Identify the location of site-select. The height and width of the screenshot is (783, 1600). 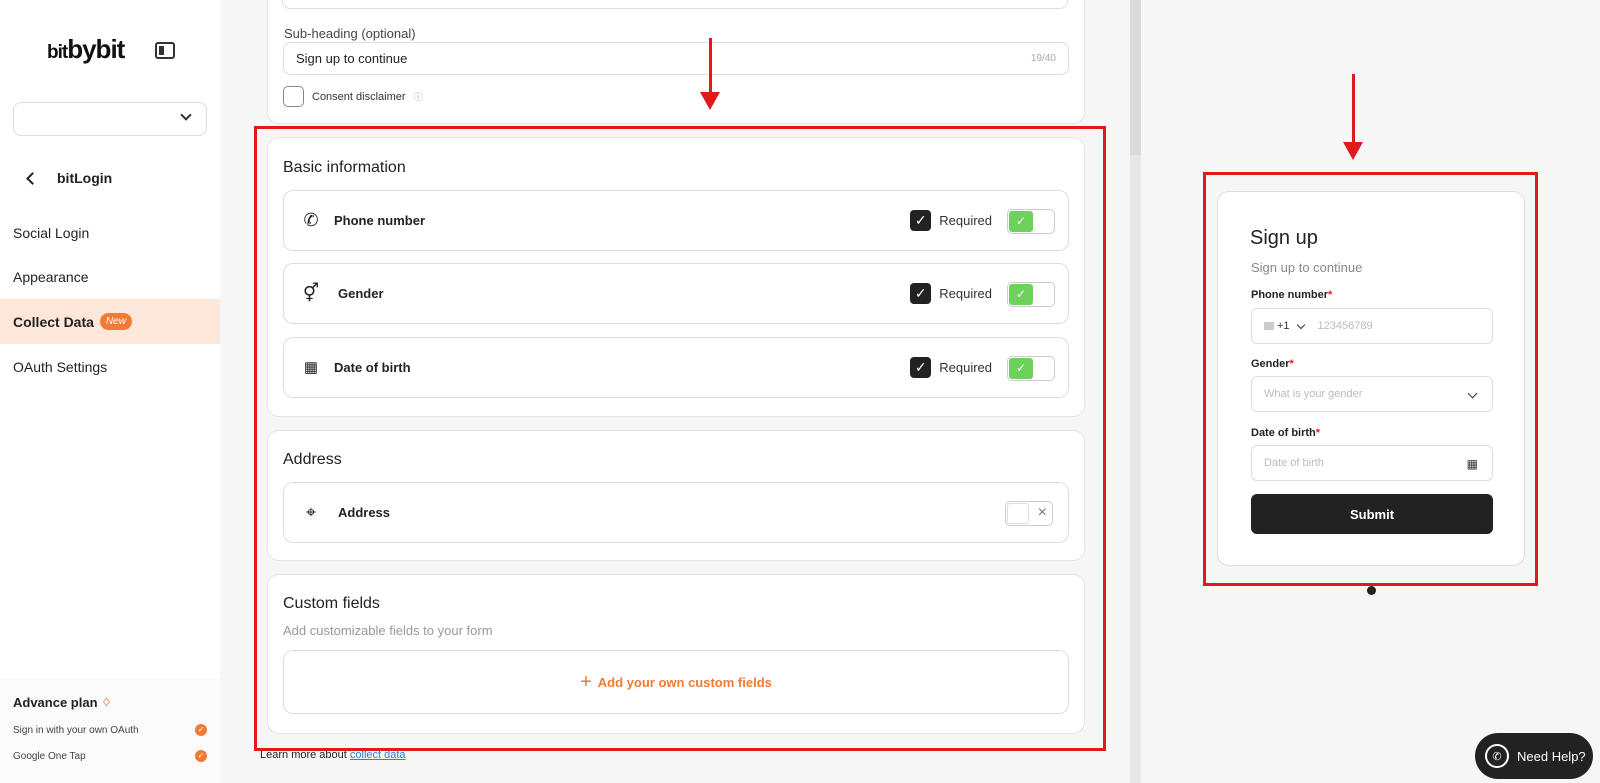
(110, 119).